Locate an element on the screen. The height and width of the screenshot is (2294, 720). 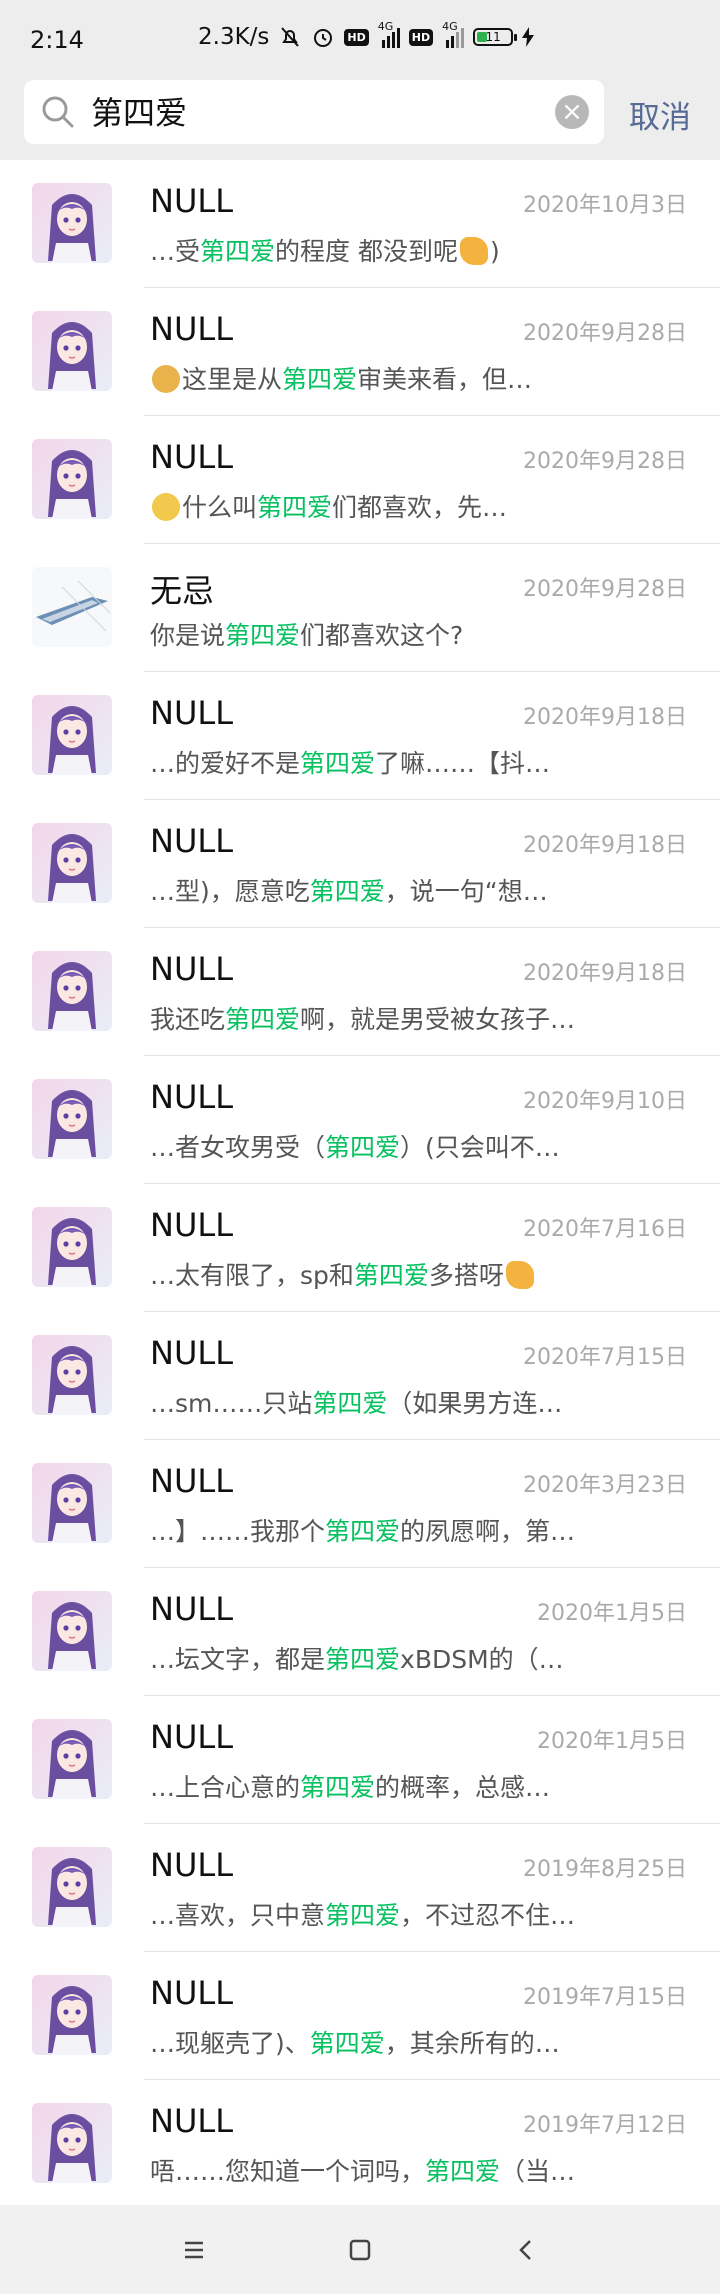
search-result-item: NULL 2020年10月3日 …受第四爱的程度 都没到呢) is located at coordinates (360, 224).